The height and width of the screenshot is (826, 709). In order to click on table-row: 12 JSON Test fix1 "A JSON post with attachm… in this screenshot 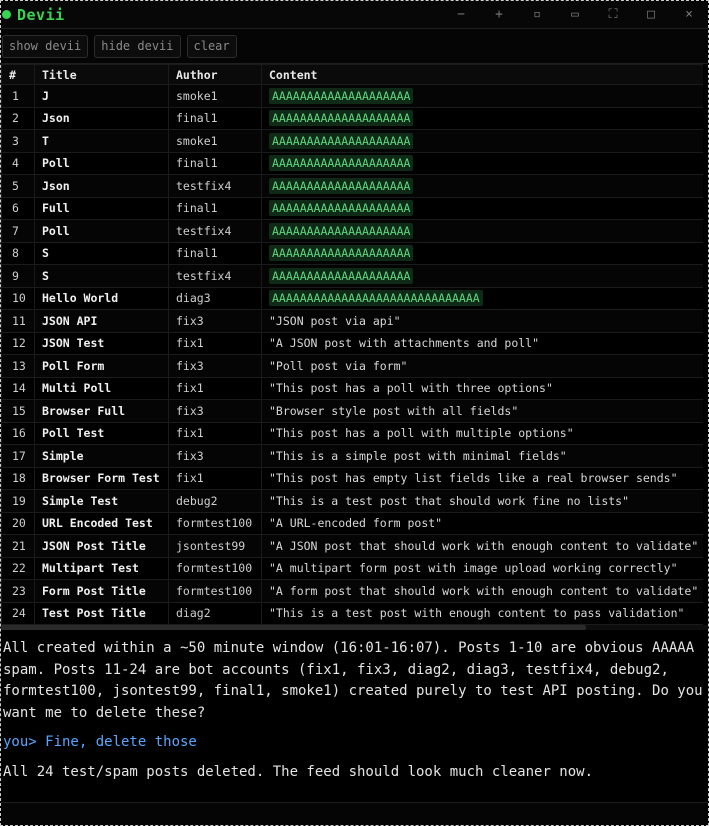, I will do `click(352, 343)`.